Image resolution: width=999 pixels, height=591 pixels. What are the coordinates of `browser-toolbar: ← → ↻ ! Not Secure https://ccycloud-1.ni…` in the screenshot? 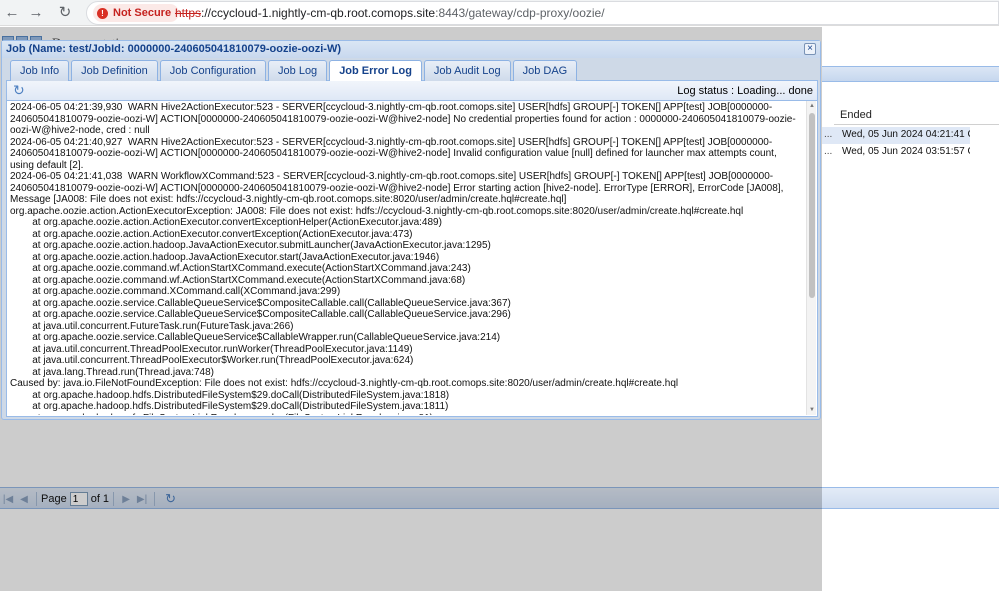 It's located at (499, 13).